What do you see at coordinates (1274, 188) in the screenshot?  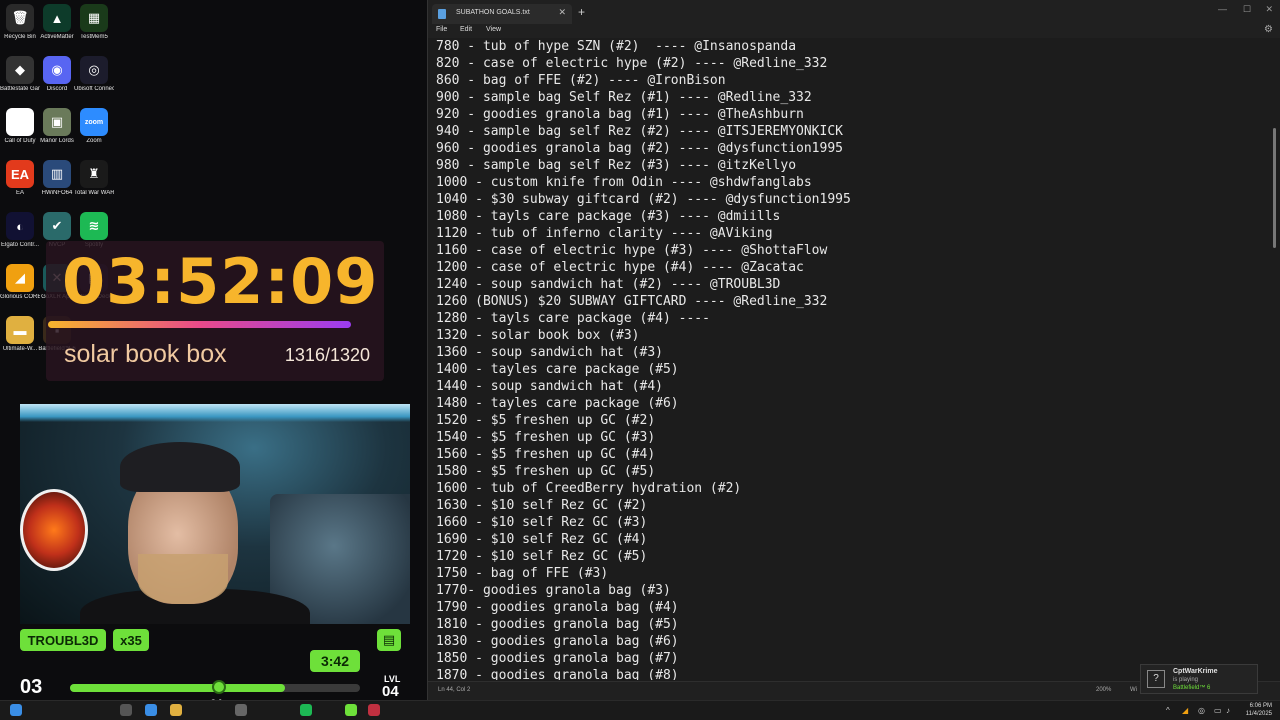 I see `scrollbar` at bounding box center [1274, 188].